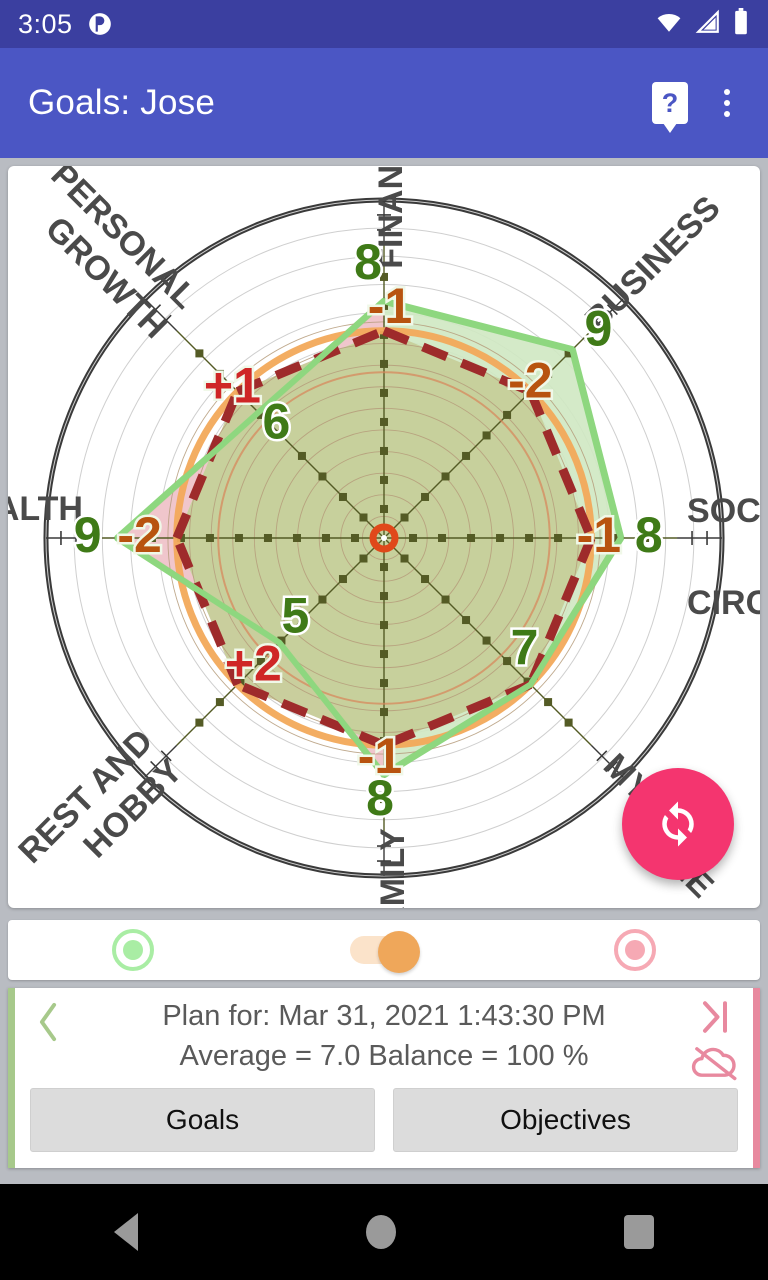  I want to click on app-notification-icon, so click(100, 24).